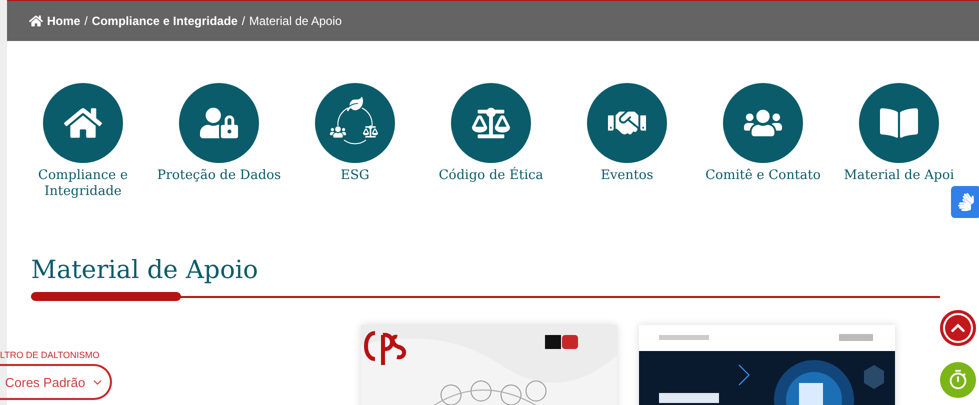 The image size is (979, 405). What do you see at coordinates (899, 176) in the screenshot?
I see `nav-link: Material de Apoi` at bounding box center [899, 176].